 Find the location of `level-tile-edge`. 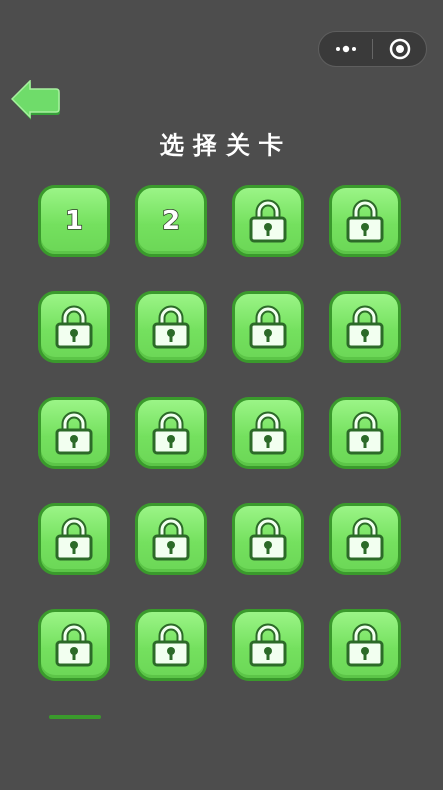

level-tile-edge is located at coordinates (75, 717).